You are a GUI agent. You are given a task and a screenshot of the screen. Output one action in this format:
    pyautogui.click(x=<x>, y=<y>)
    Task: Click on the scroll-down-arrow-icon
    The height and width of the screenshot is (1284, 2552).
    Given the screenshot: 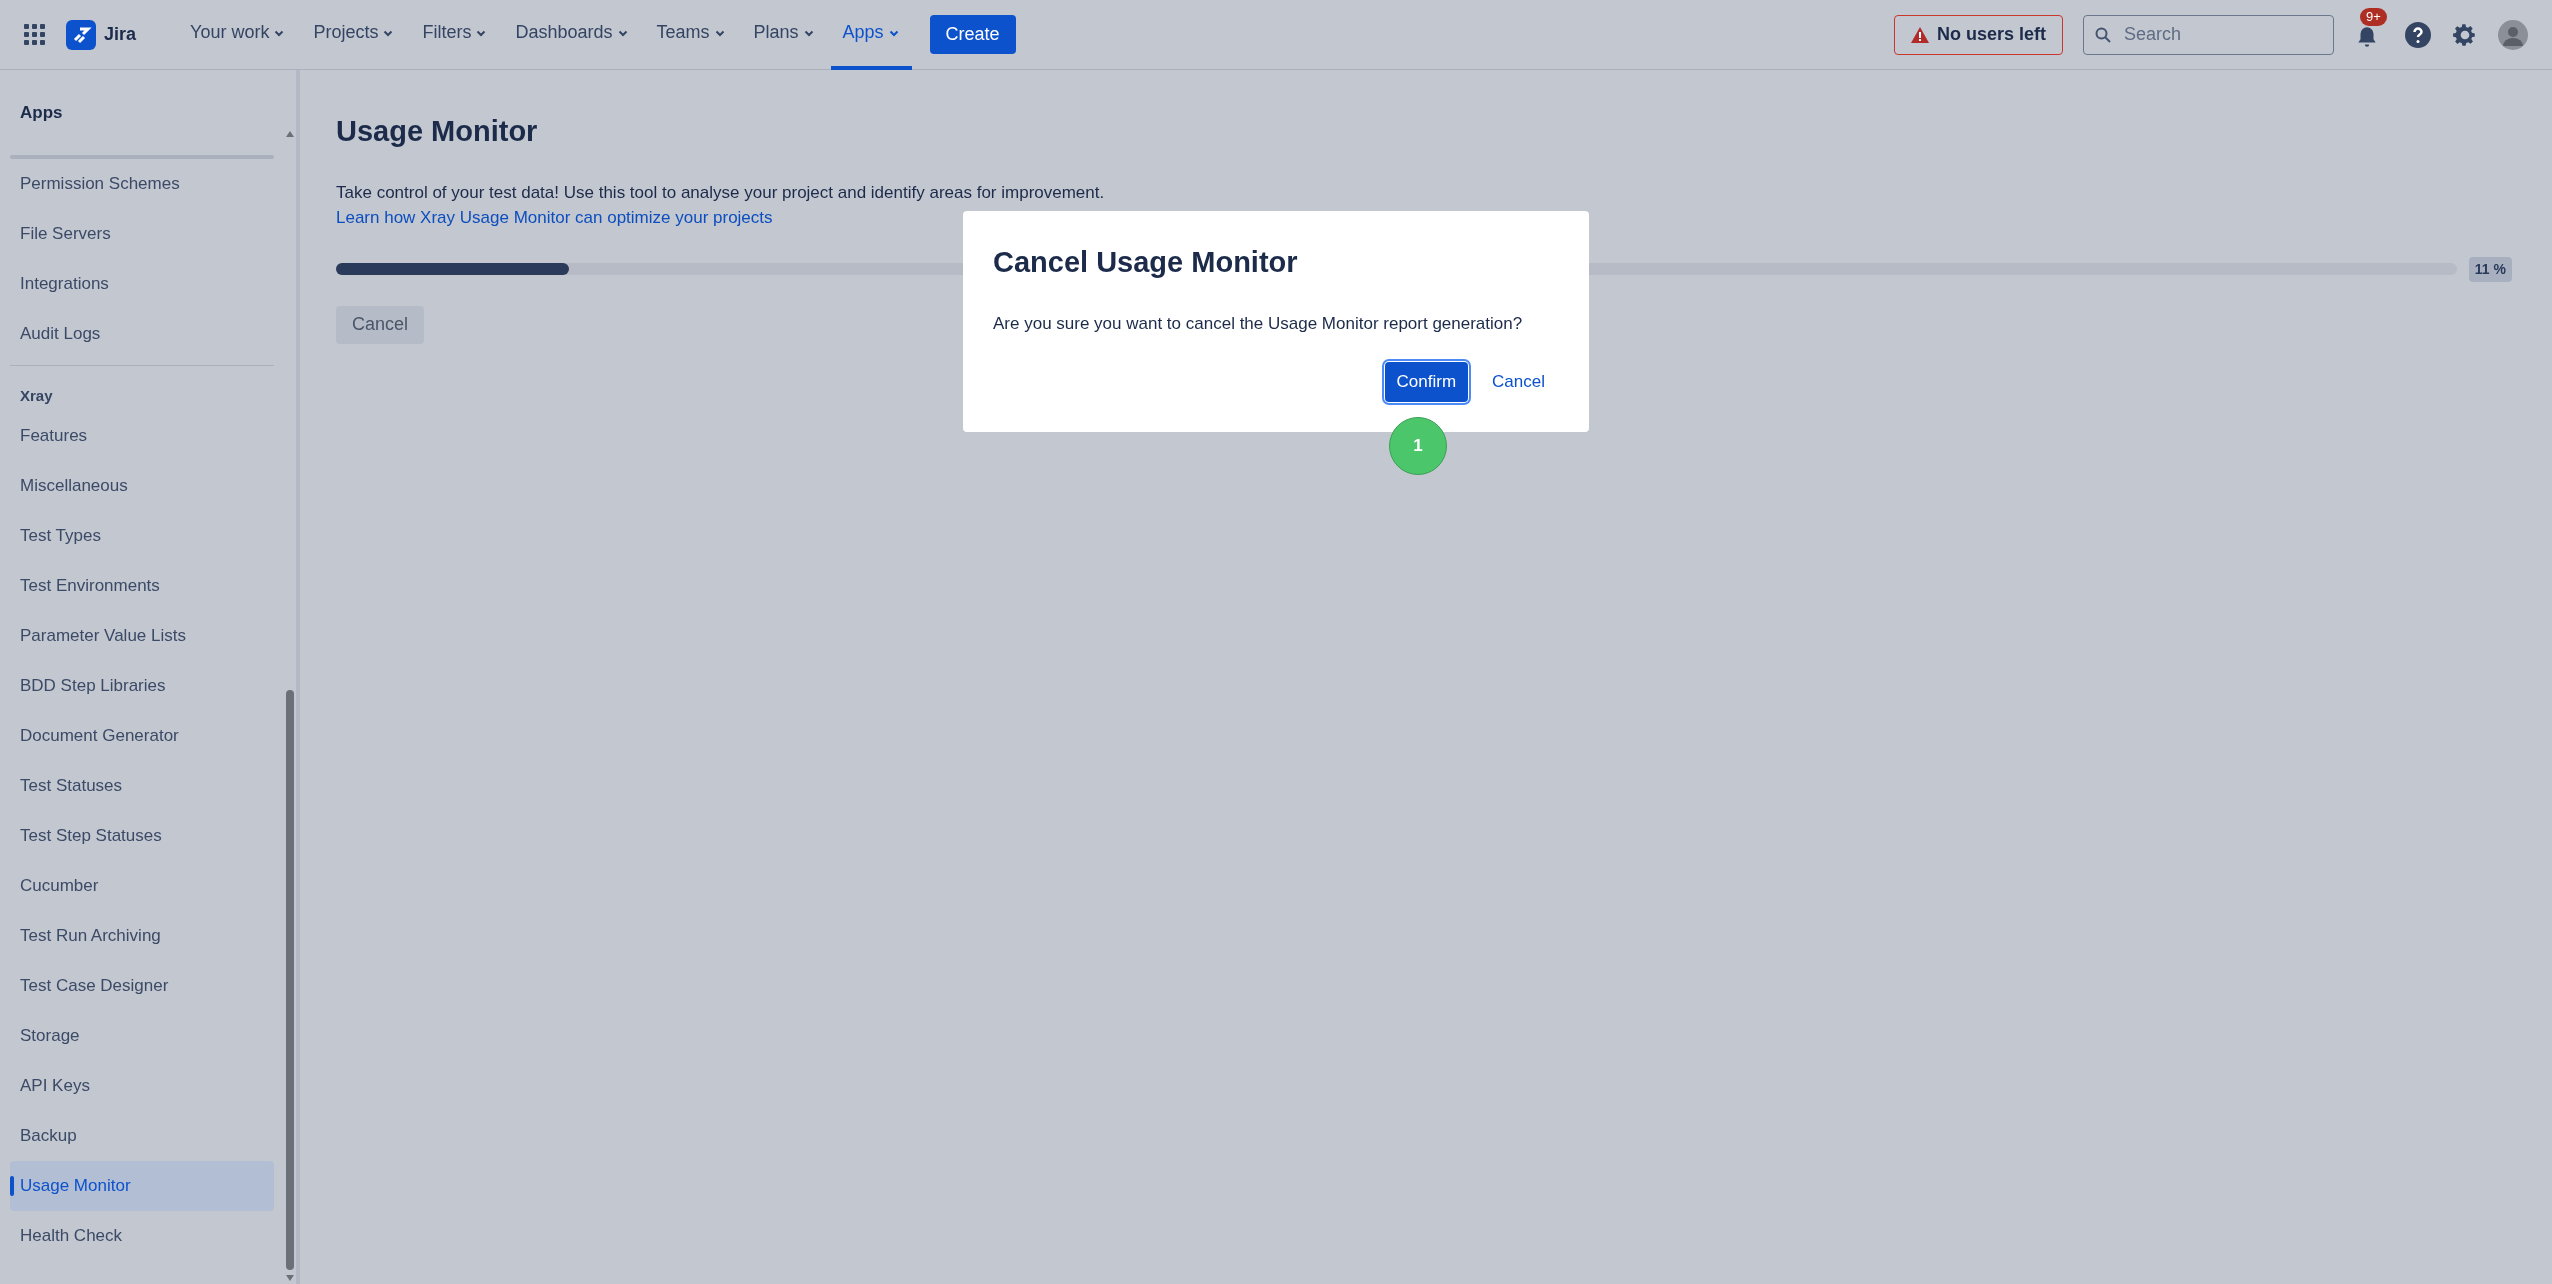 What is the action you would take?
    pyautogui.click(x=290, y=1278)
    